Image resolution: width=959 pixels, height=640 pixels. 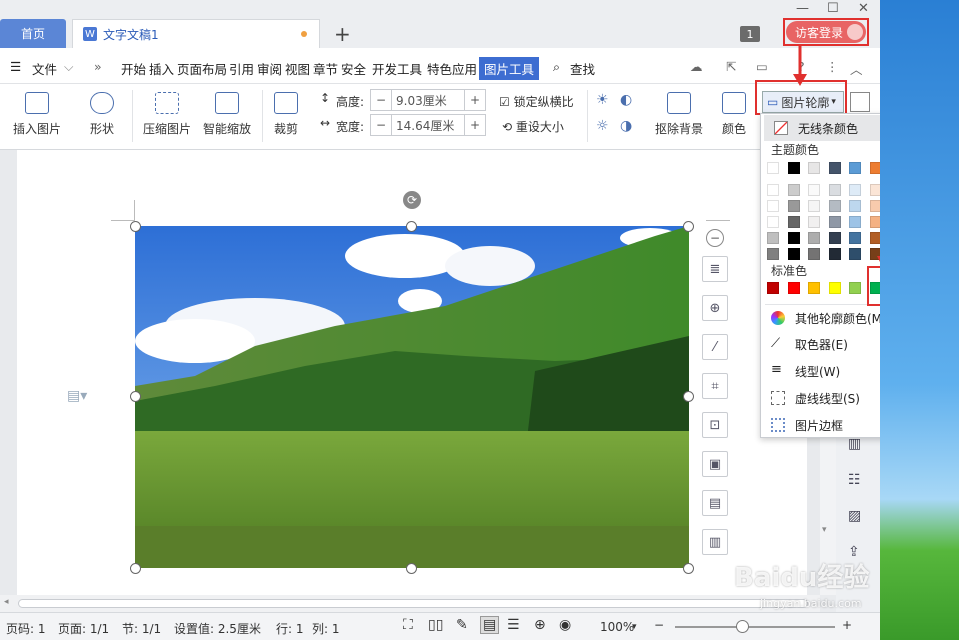 I want to click on rotate-handle-icon: ⟳, so click(x=412, y=200).